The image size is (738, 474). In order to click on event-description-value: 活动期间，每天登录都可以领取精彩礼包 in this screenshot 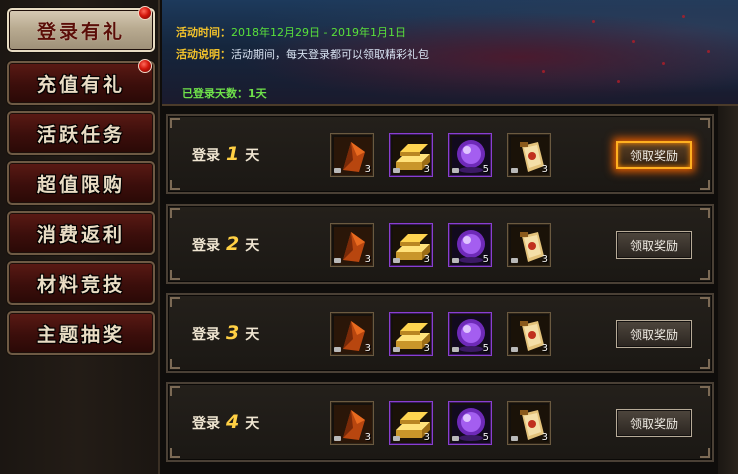, I will do `click(330, 54)`.